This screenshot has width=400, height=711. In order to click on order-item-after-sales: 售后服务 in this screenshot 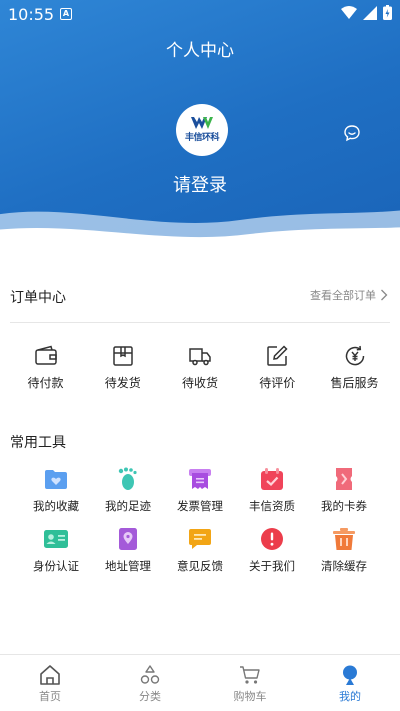, I will do `click(354, 367)`.